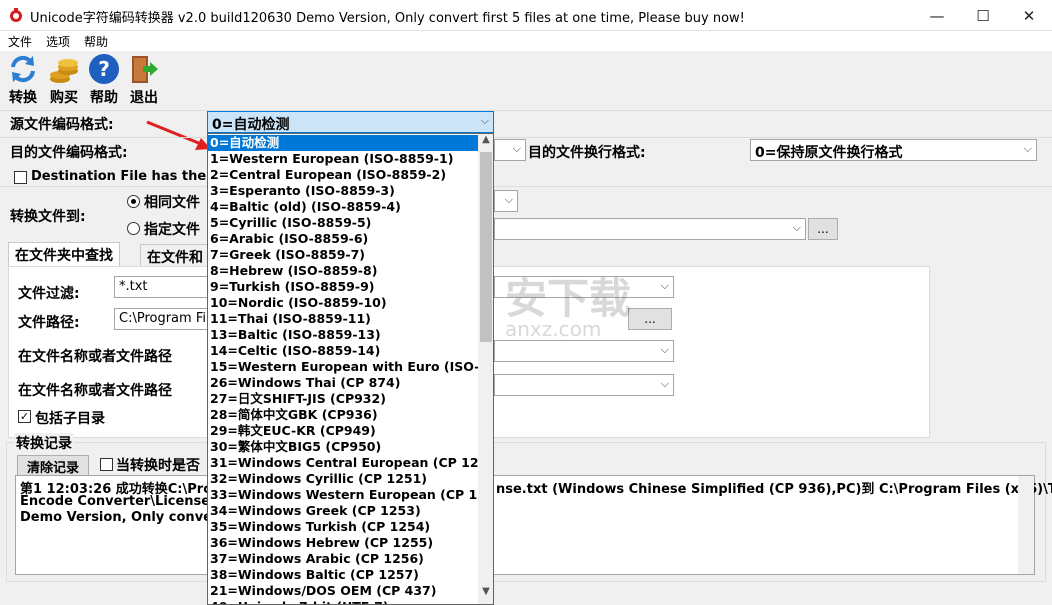  Describe the element at coordinates (893, 150) in the screenshot. I see `target-linebreak-select: 0=保持原文件换行格式 ⌵` at that location.